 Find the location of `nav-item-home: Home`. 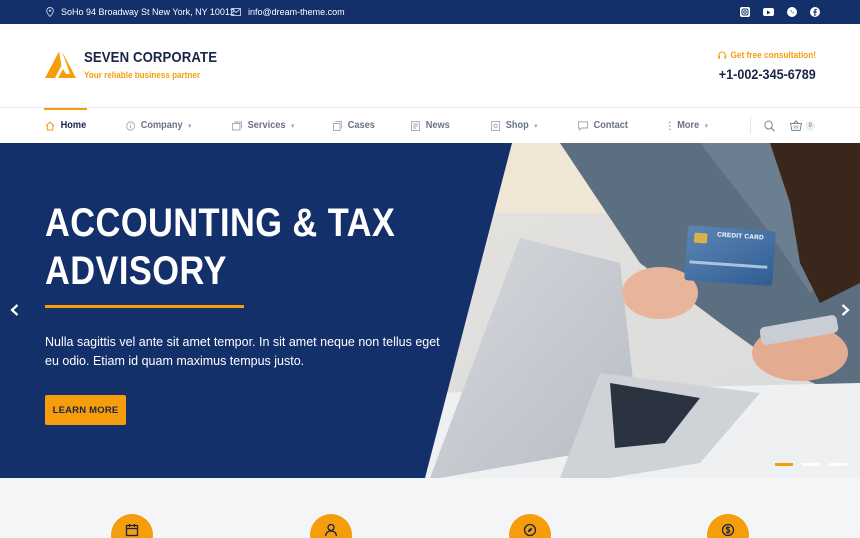

nav-item-home: Home is located at coordinates (65, 125).